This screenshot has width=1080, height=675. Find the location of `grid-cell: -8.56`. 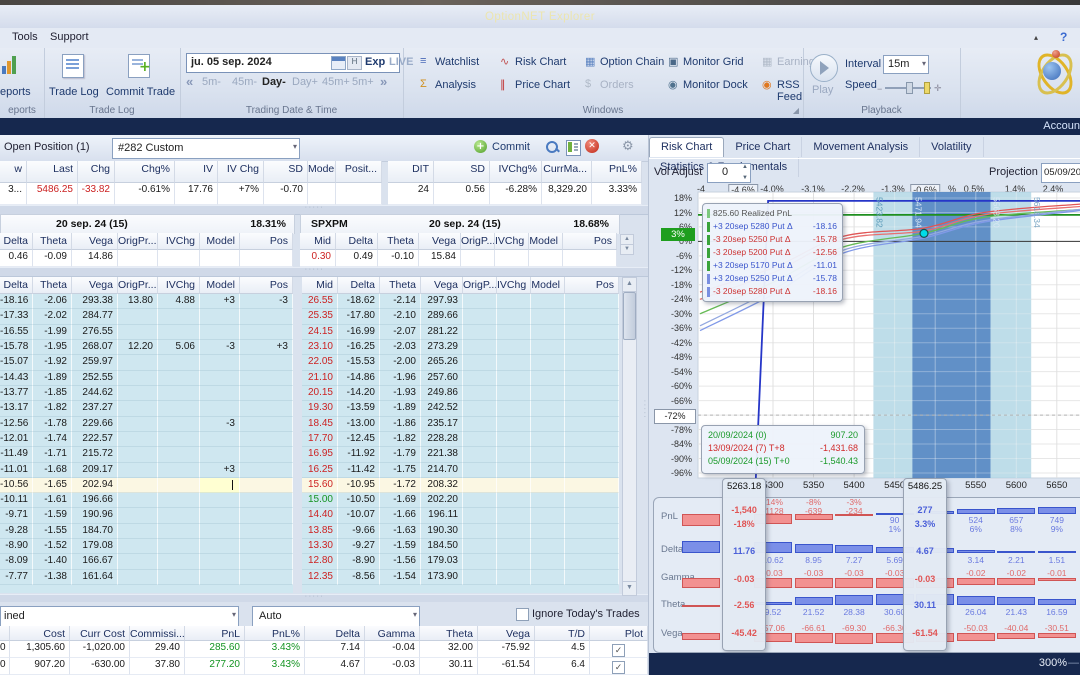

grid-cell: -8.56 is located at coordinates (359, 577).